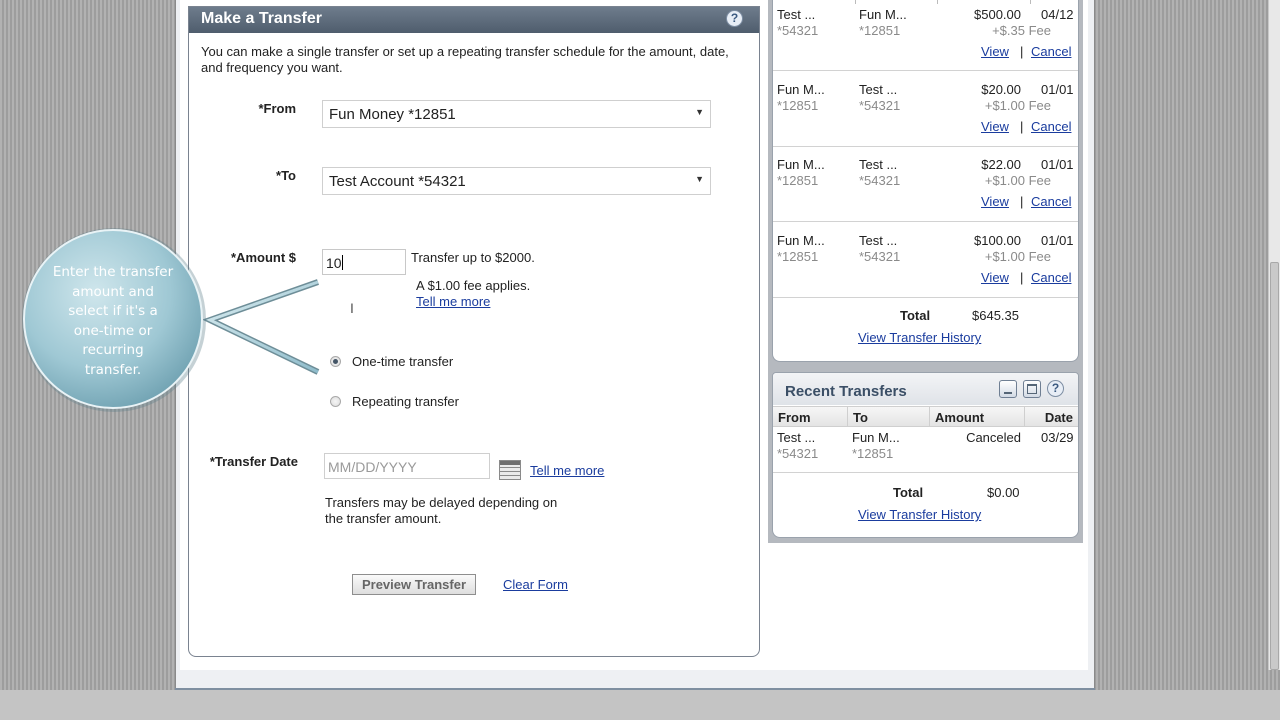  I want to click on preview-transfer-button: Preview Transfer, so click(414, 584).